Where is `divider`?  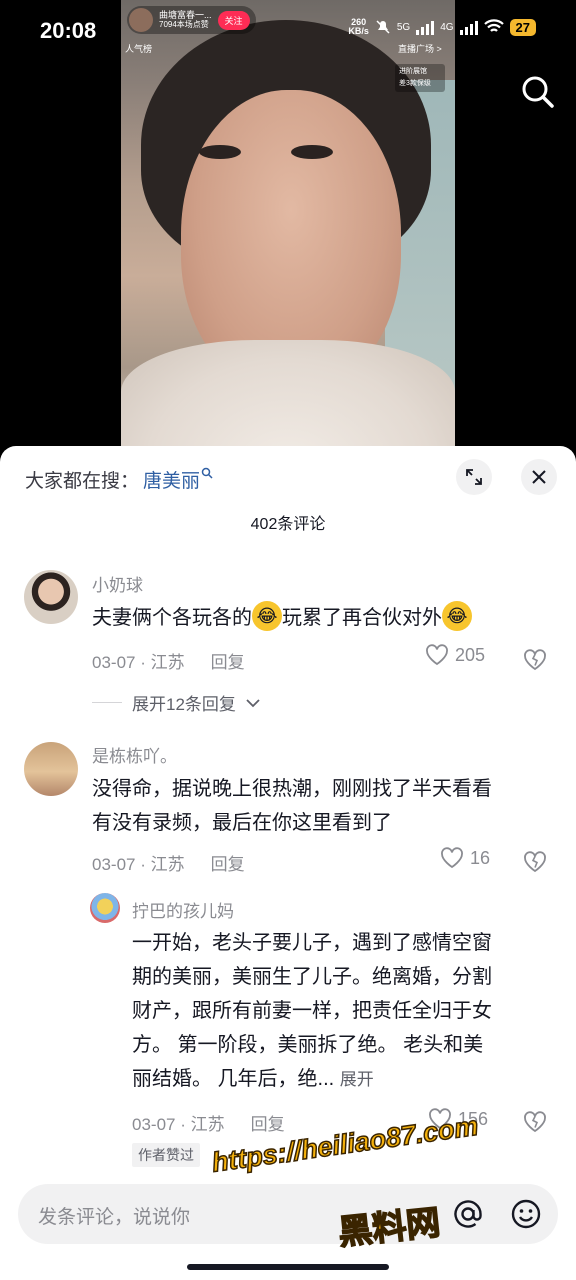 divider is located at coordinates (107, 702).